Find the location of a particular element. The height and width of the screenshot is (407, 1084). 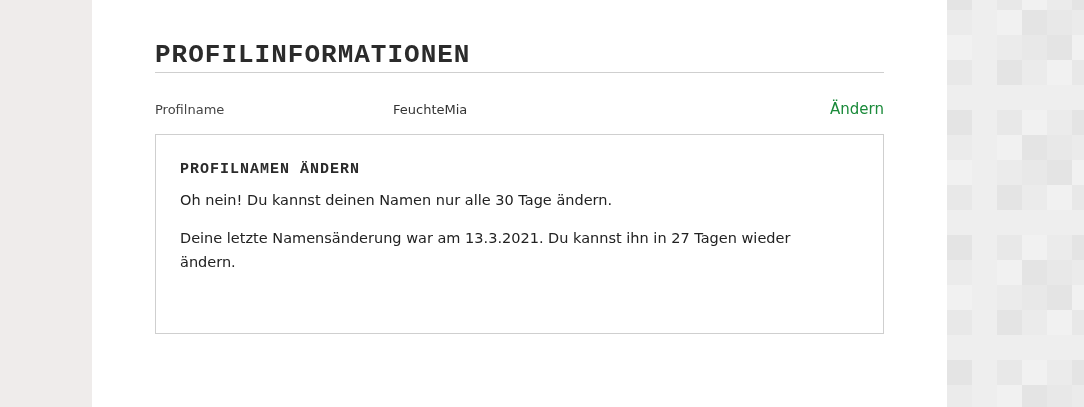

field-label: Profilname is located at coordinates (190, 109).